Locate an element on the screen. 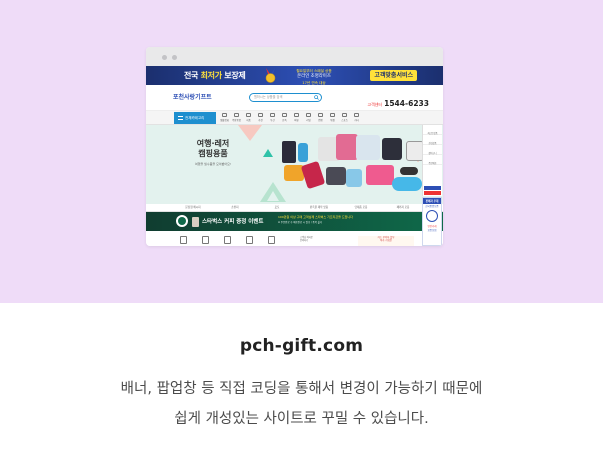 This screenshot has height=466, width=603. category-item: 캠핑 is located at coordinates (320, 118).